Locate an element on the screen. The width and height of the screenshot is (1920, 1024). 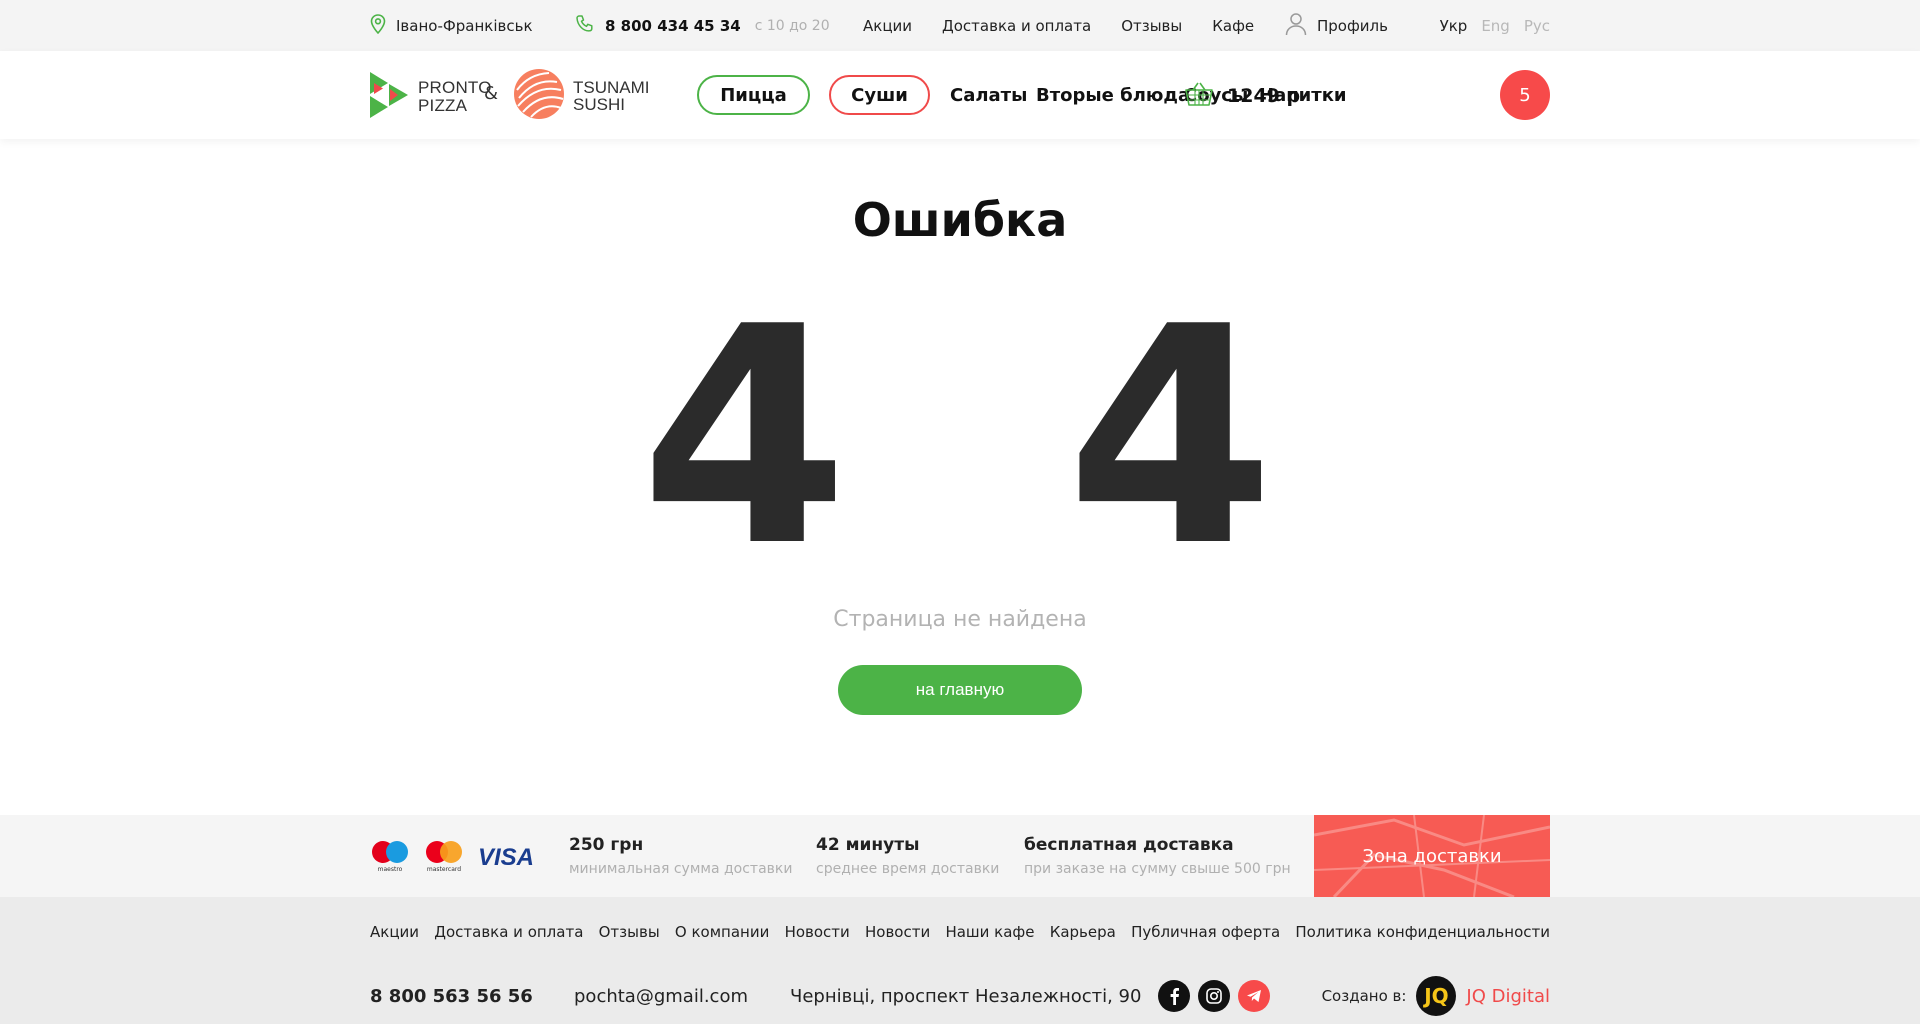
visa-icon: VISA is located at coordinates (506, 857).